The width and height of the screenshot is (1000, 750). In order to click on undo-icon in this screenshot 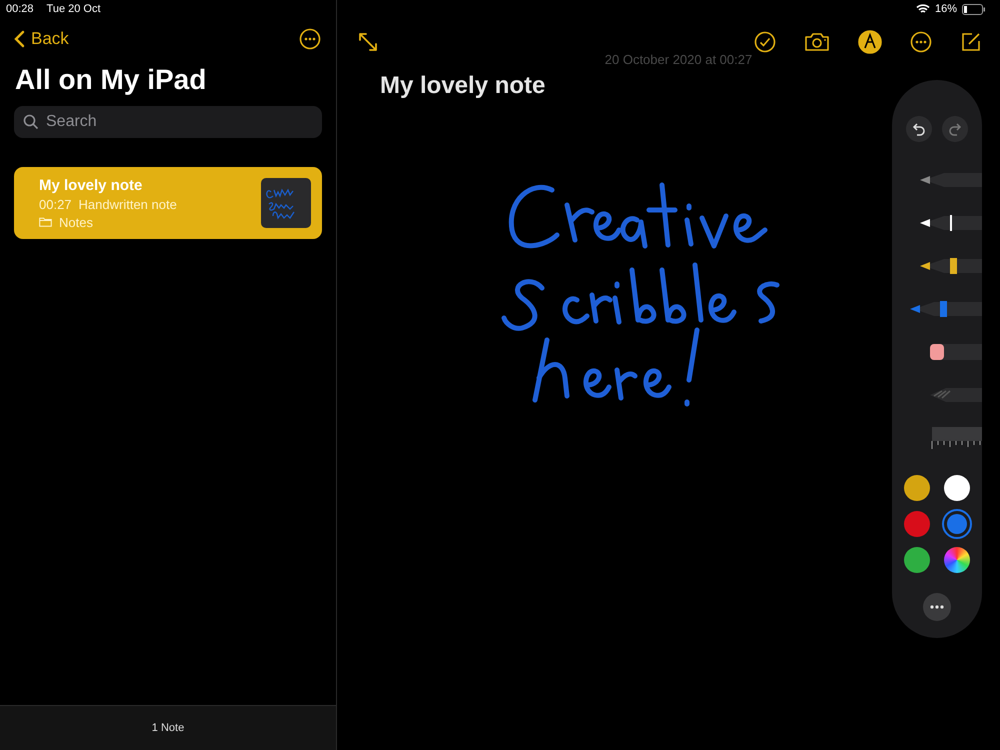, I will do `click(919, 129)`.